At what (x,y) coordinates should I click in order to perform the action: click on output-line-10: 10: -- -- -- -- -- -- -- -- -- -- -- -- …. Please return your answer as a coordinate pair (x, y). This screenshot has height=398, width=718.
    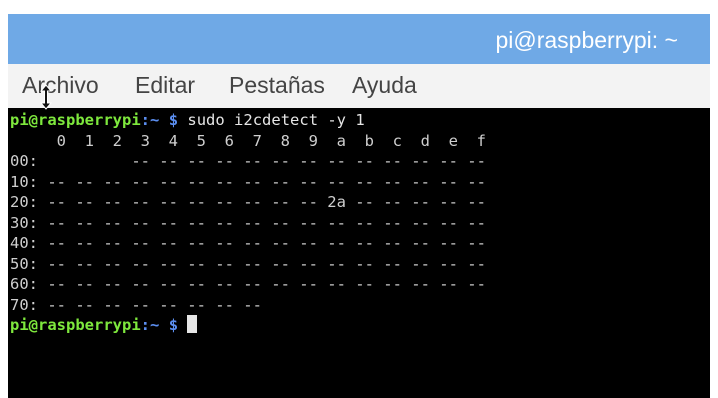
    Looking at the image, I should click on (248, 181).